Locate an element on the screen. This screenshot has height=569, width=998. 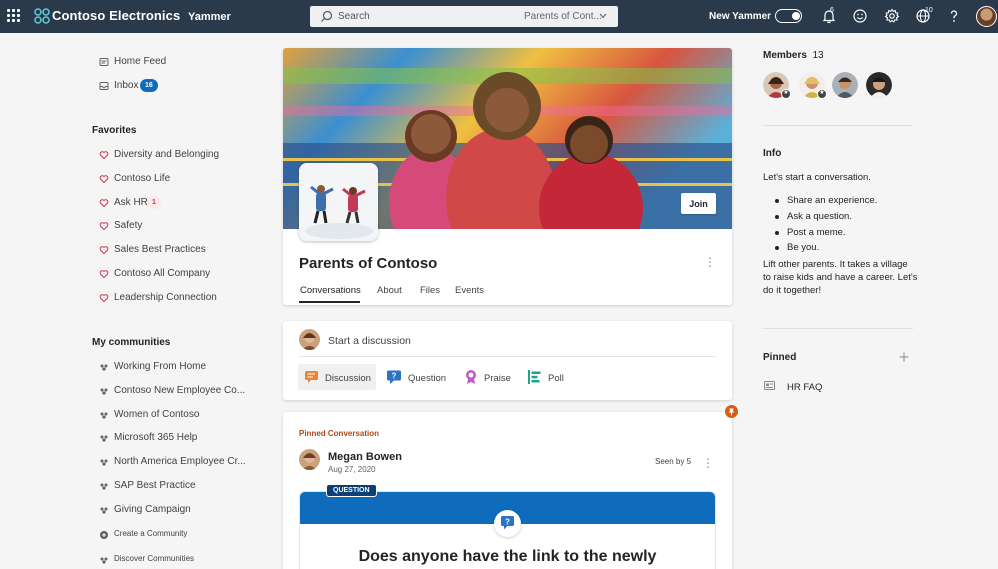
snow-angels-image is located at coordinates (338, 202).